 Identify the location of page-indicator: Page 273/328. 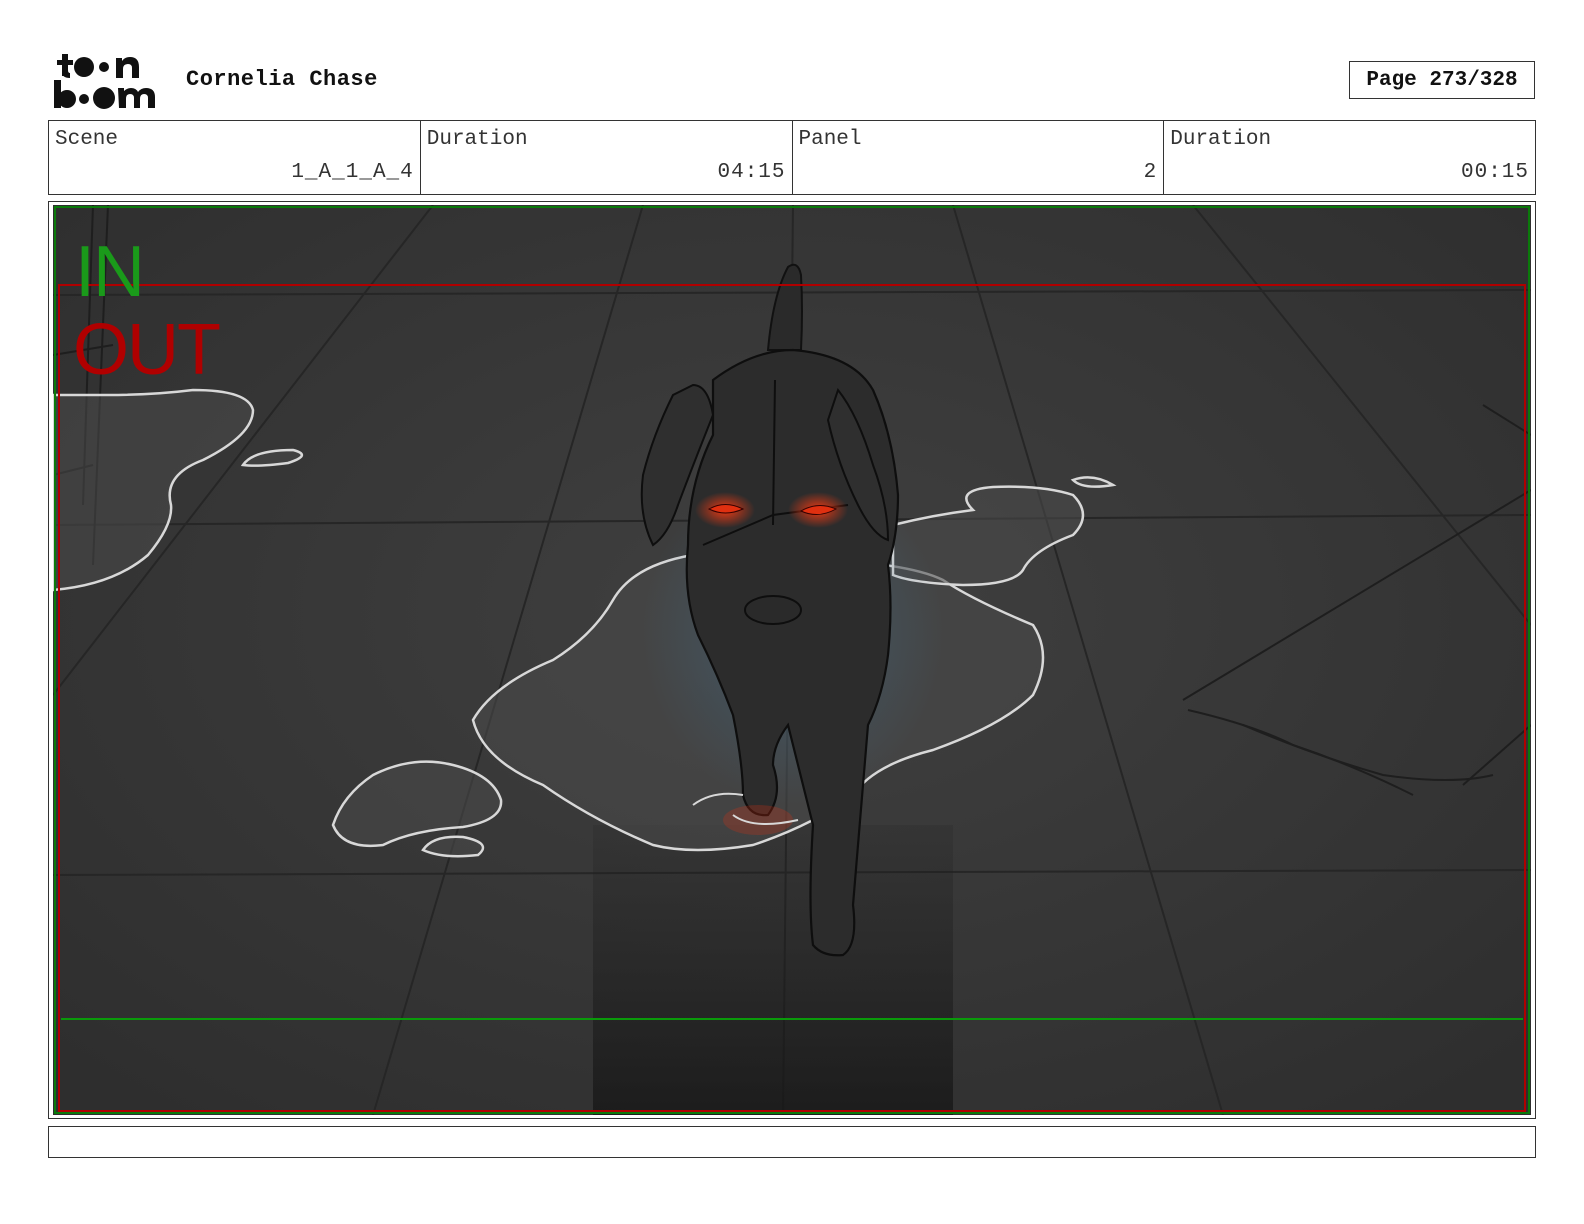
(1442, 80).